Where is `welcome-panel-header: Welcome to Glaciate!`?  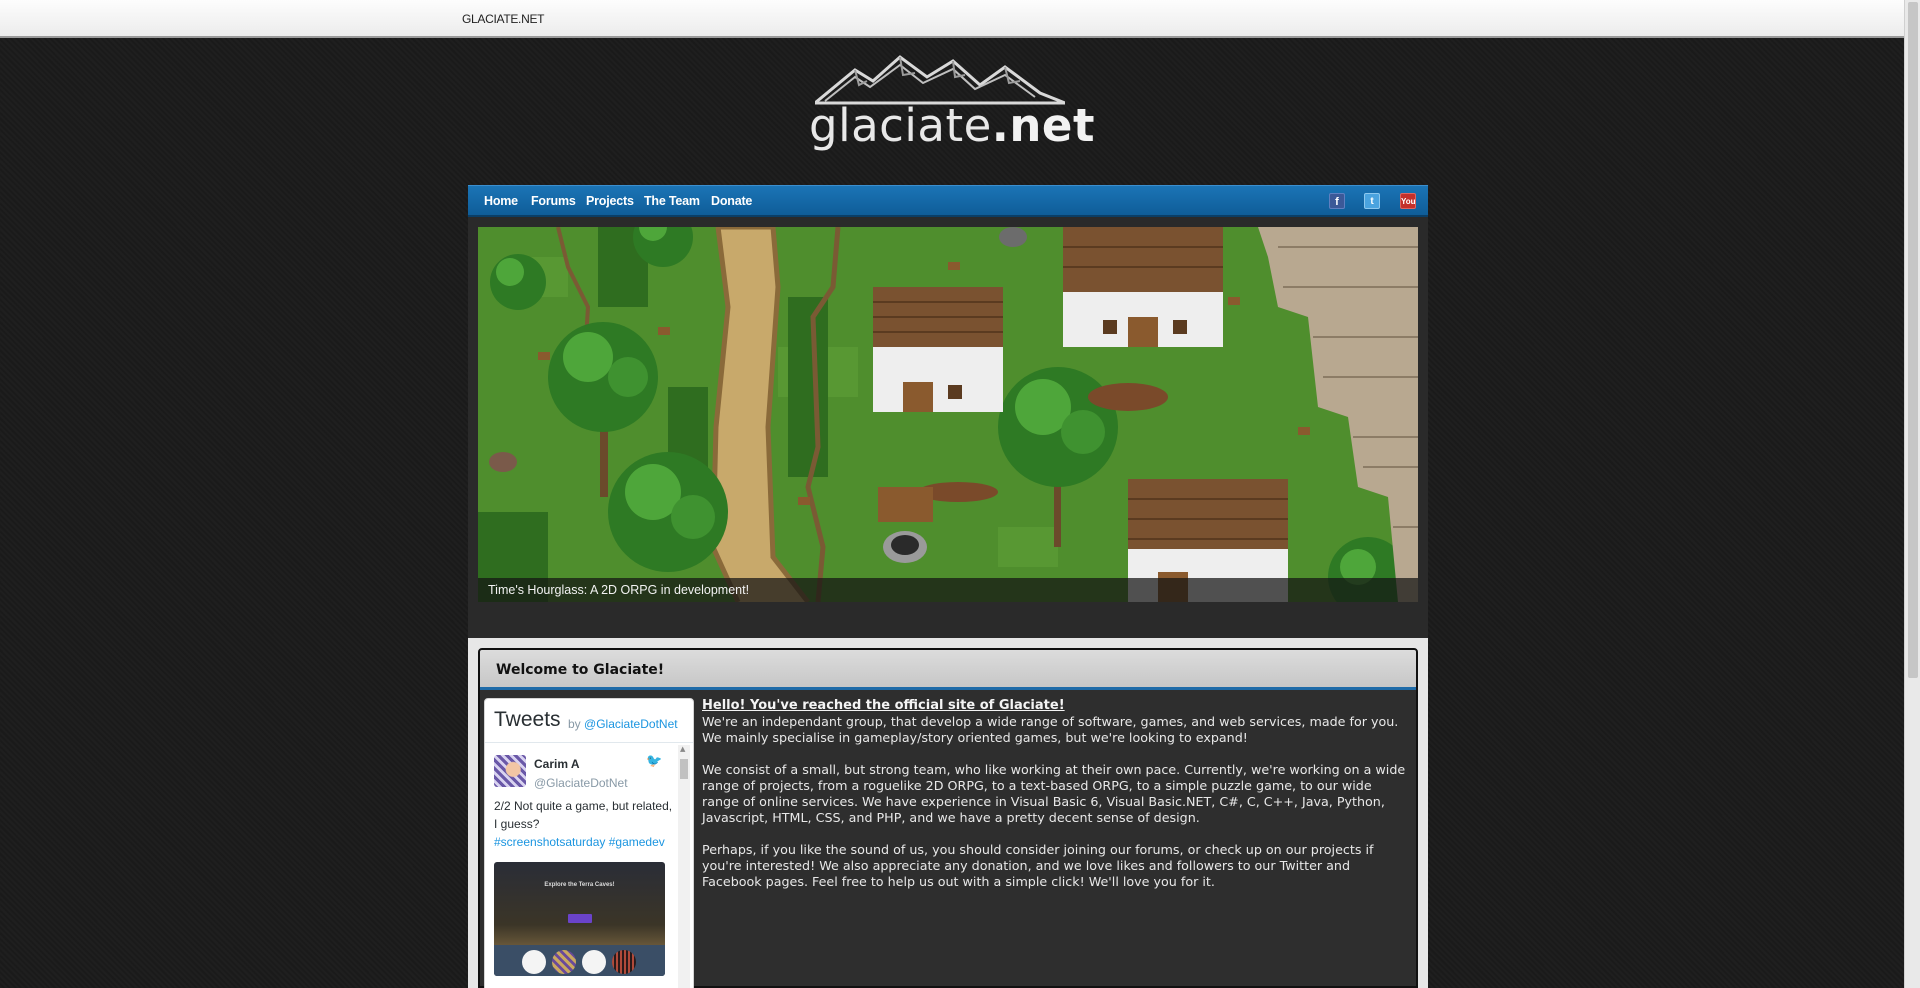
welcome-panel-header: Welcome to Glaciate! is located at coordinates (948, 670).